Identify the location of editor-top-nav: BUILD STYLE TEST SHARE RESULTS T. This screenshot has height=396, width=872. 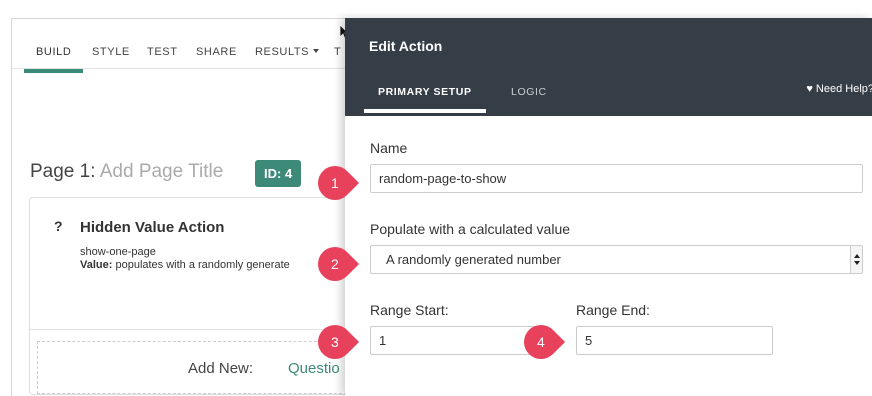
(178, 46).